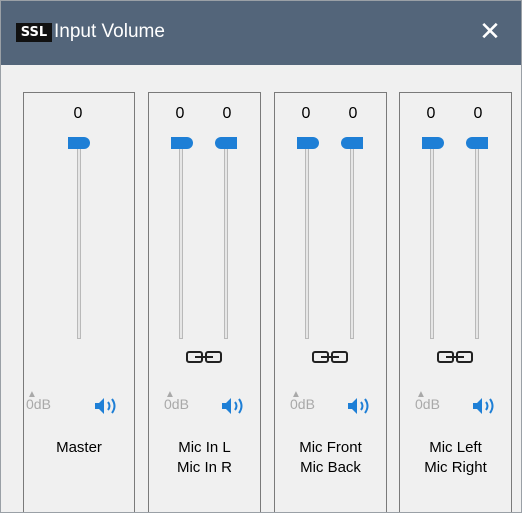 The width and height of the screenshot is (522, 513). I want to click on volume-value: 0, so click(78, 113).